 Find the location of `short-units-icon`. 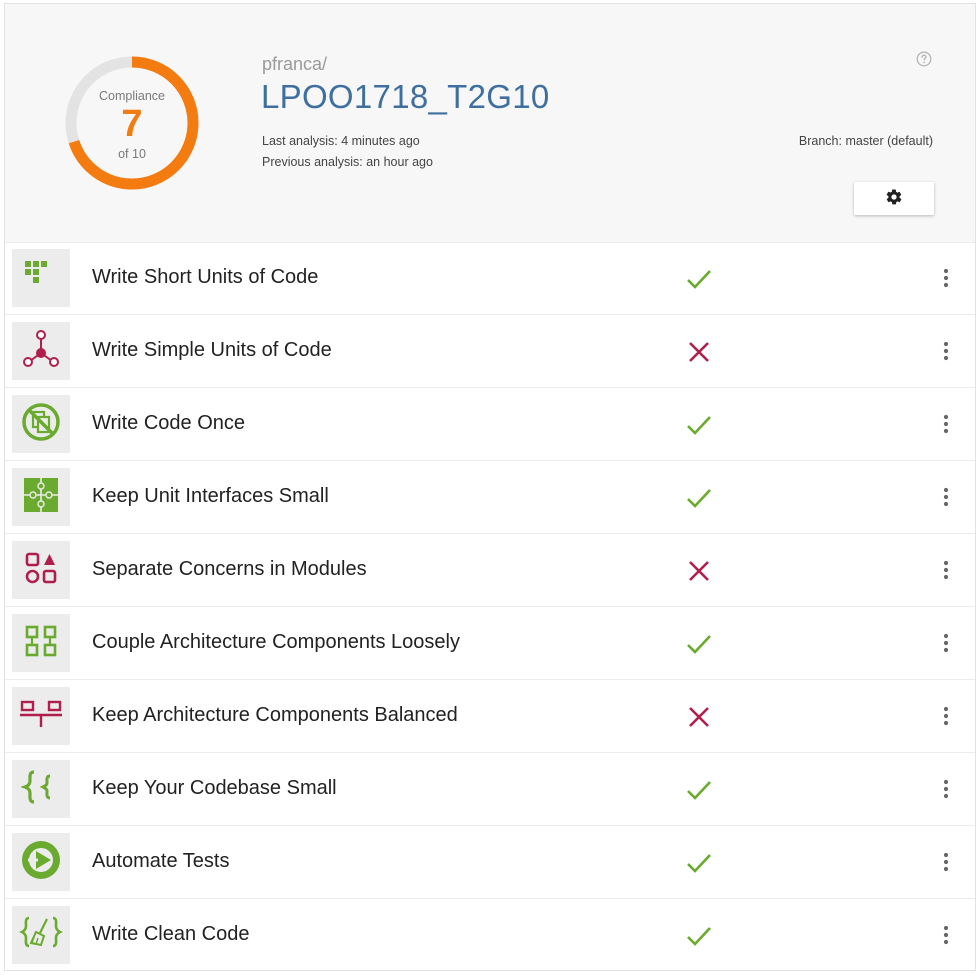

short-units-icon is located at coordinates (41, 278).